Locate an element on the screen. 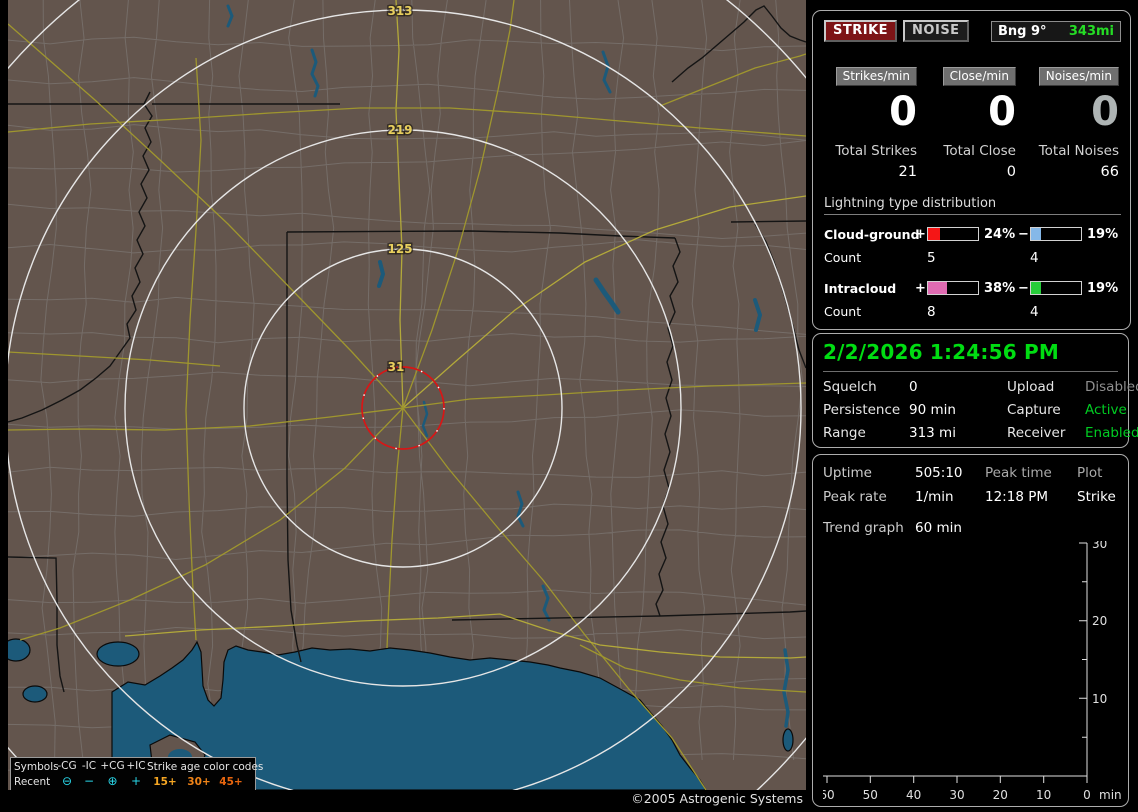  strikes-per-min-label: Strikes/min is located at coordinates (876, 76).